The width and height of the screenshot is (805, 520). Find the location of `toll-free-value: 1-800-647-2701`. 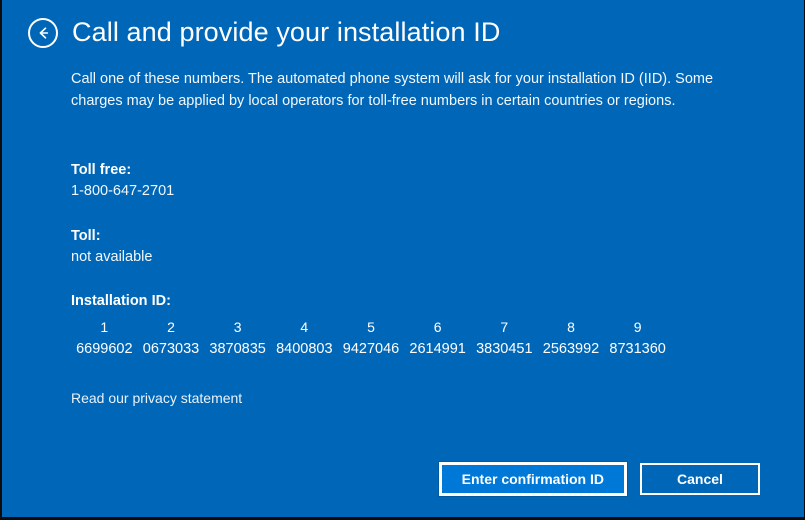

toll-free-value: 1-800-647-2701 is located at coordinates (123, 191).